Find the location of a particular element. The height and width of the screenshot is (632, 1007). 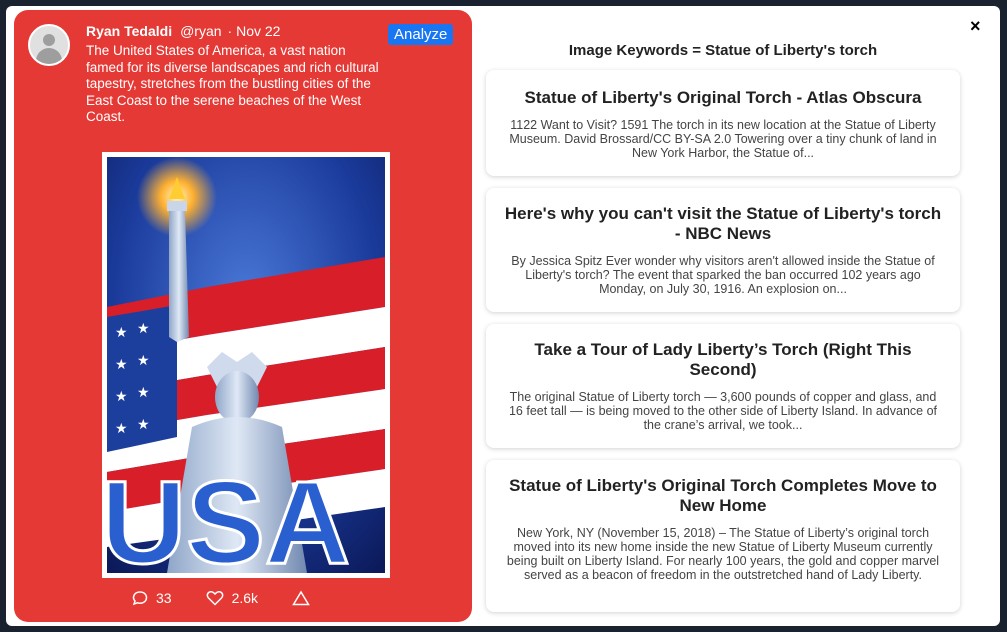

tweet-actions: 33 2.6k is located at coordinates (242, 598).